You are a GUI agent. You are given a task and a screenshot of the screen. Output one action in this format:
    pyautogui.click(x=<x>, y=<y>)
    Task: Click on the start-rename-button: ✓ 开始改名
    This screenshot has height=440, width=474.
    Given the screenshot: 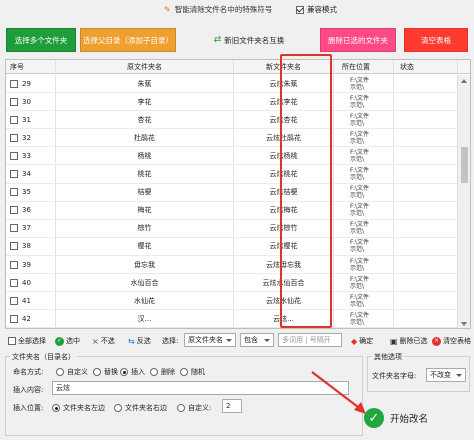 What is the action you would take?
    pyautogui.click(x=414, y=418)
    